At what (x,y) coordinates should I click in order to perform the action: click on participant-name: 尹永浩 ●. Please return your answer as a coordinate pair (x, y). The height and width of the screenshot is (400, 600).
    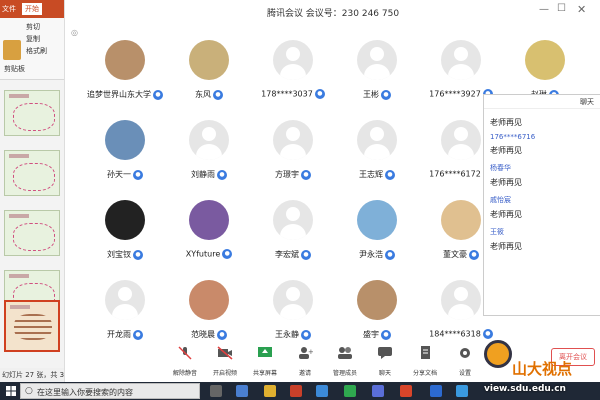
    Looking at the image, I should click on (377, 254).